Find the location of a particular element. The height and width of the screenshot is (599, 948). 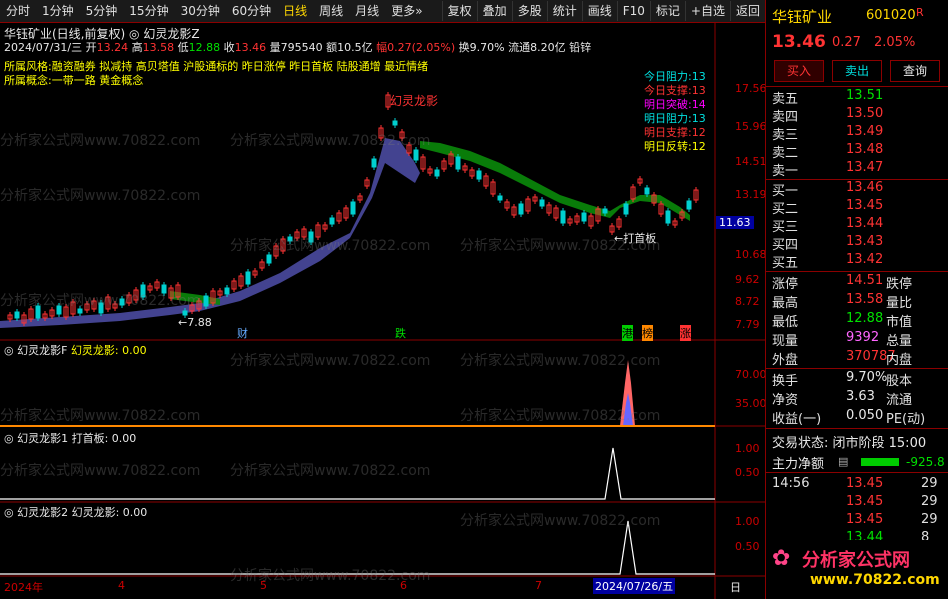

trade-state: 交易状态: 闭市阶段 15:00 is located at coordinates (849, 443).